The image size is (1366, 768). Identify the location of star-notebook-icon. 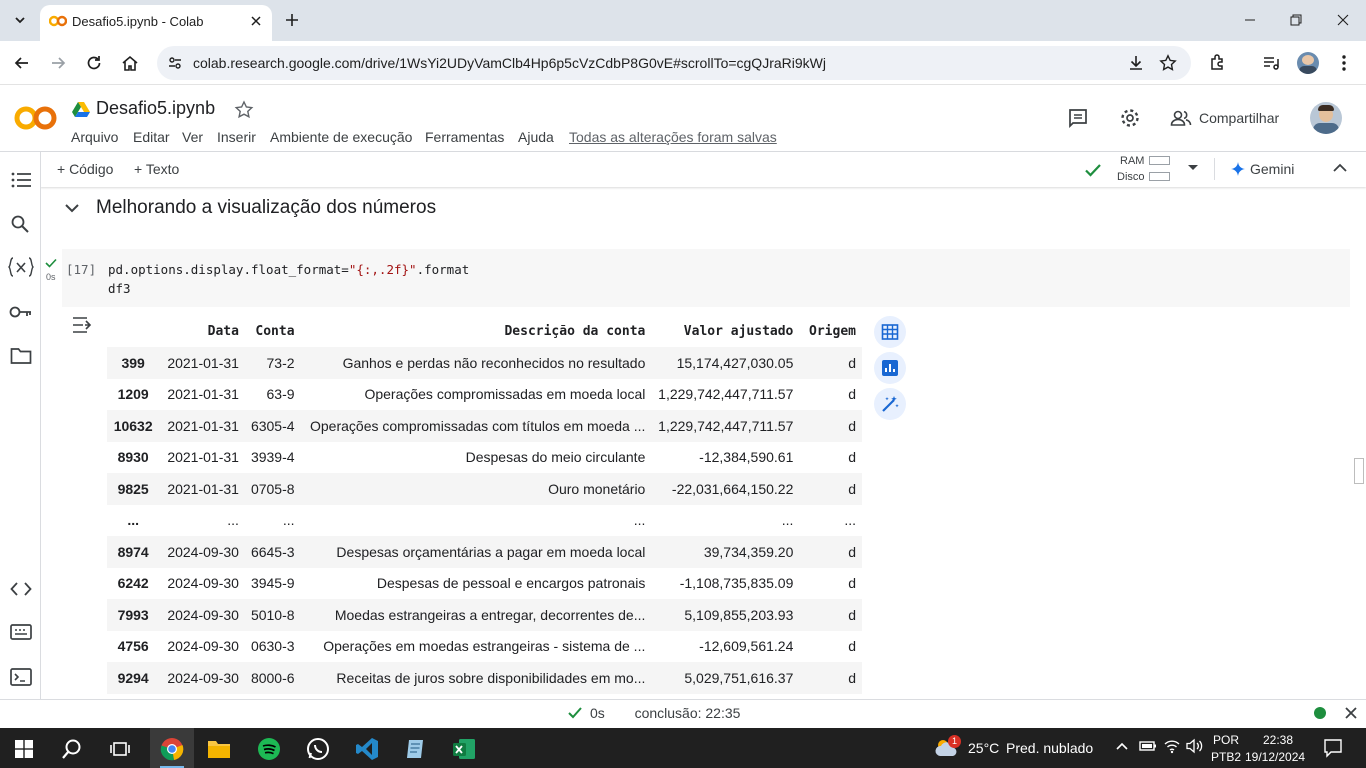
(244, 110).